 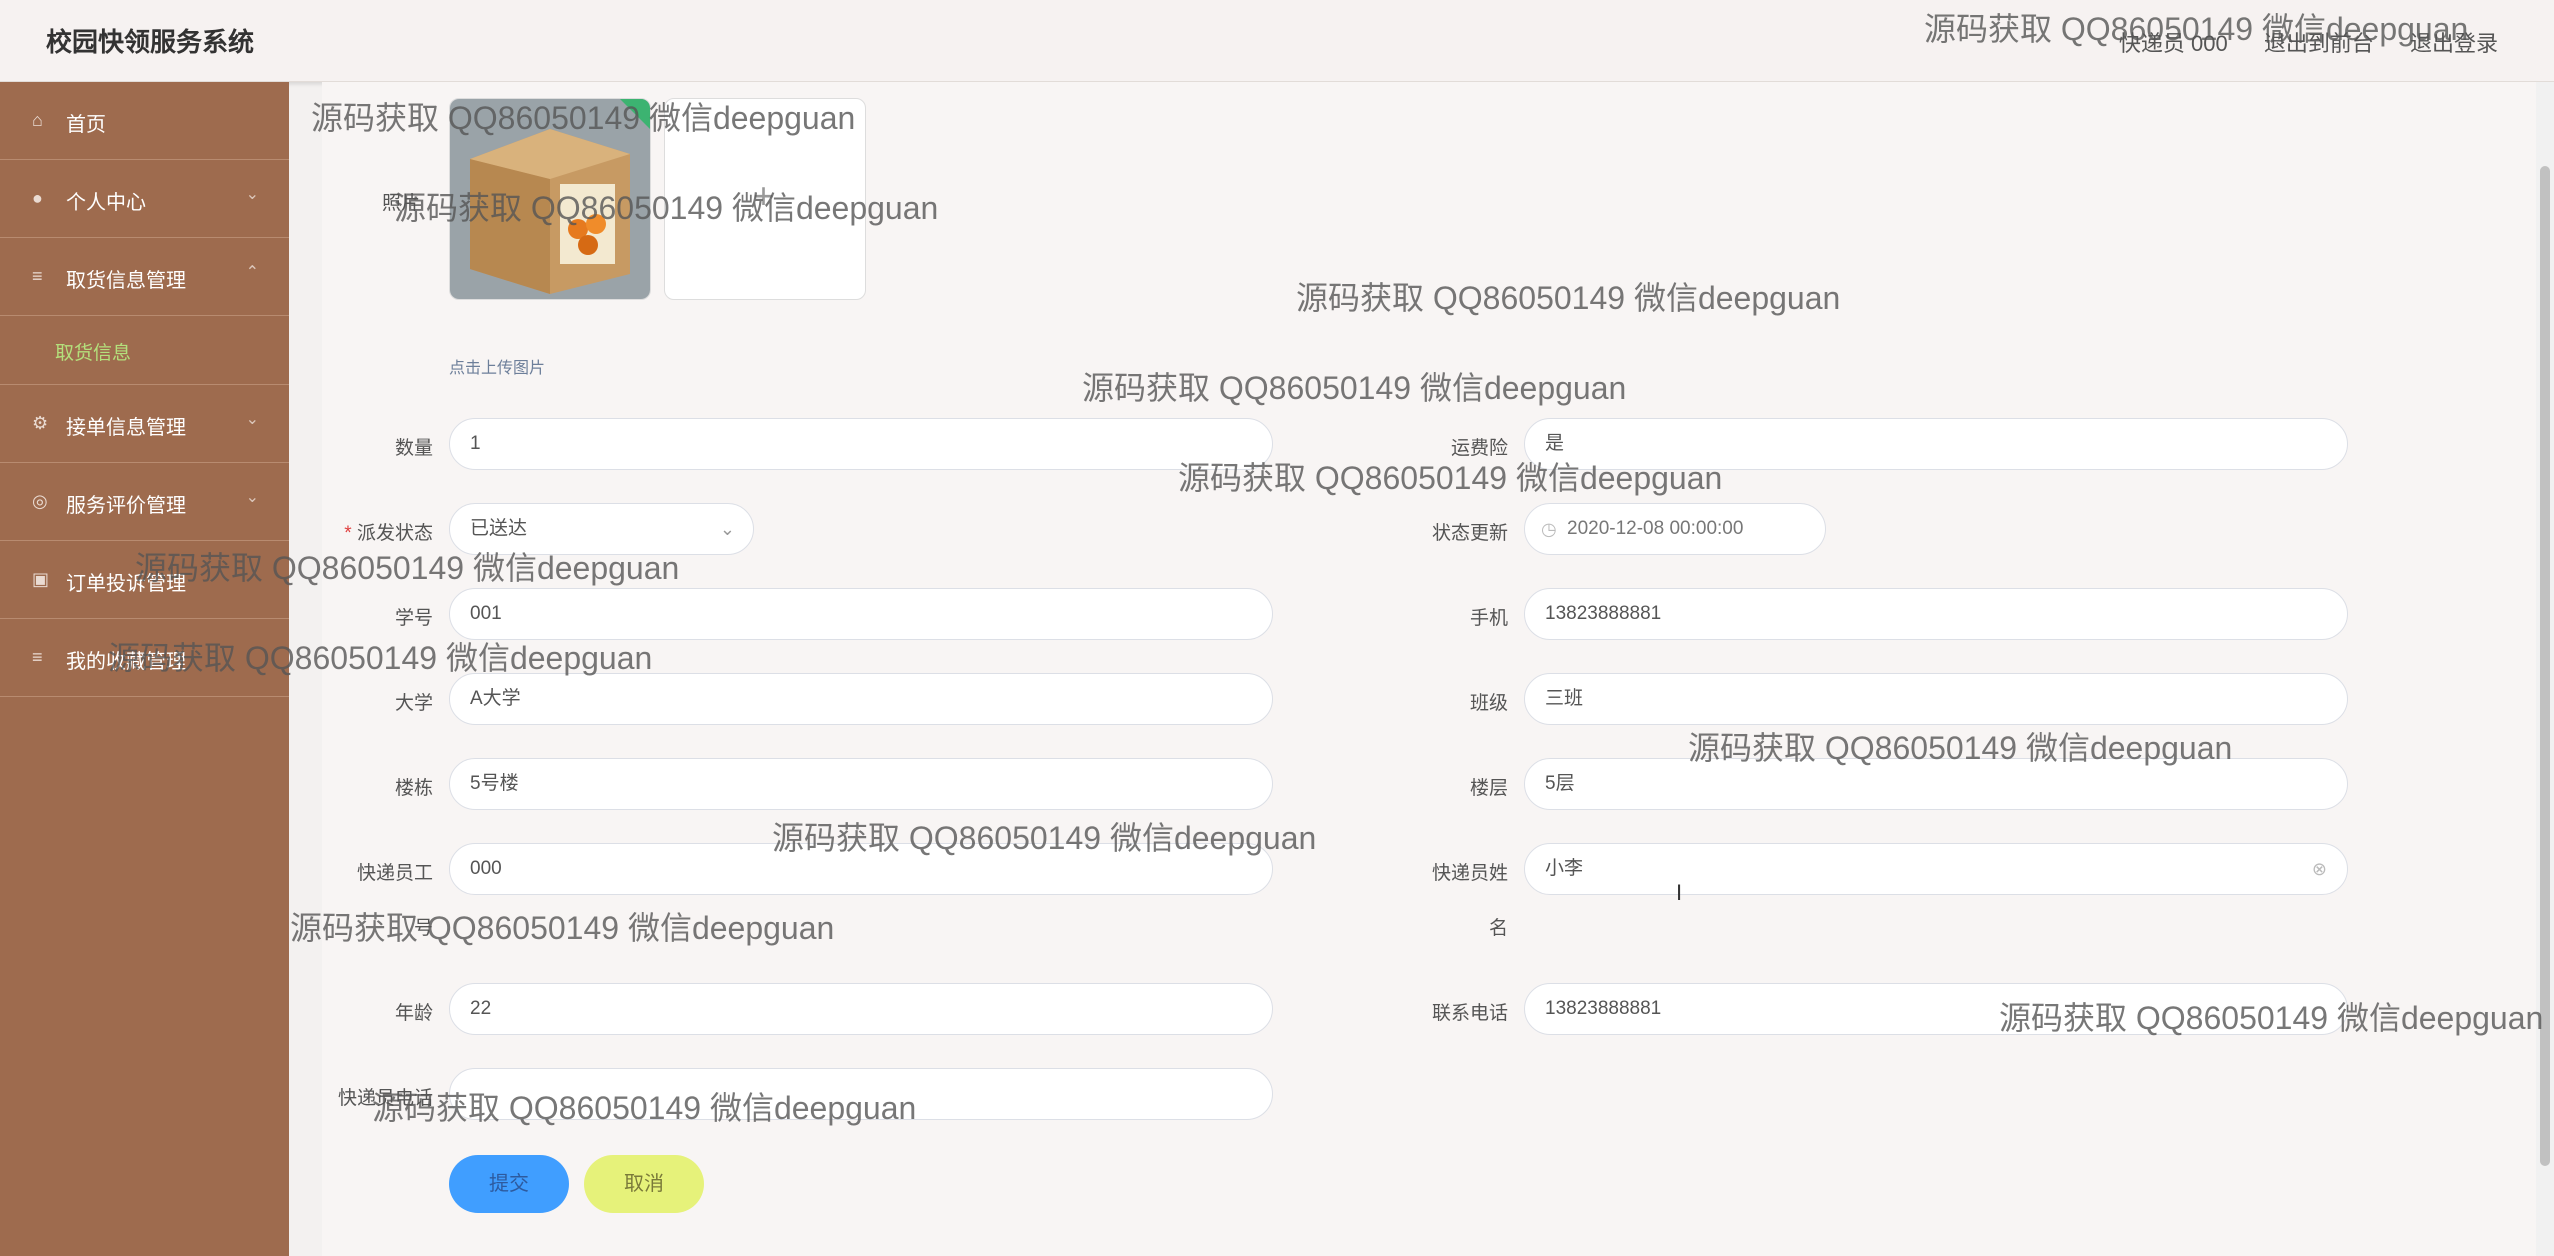 I want to click on scrollbar-thumb, so click(x=2545, y=666).